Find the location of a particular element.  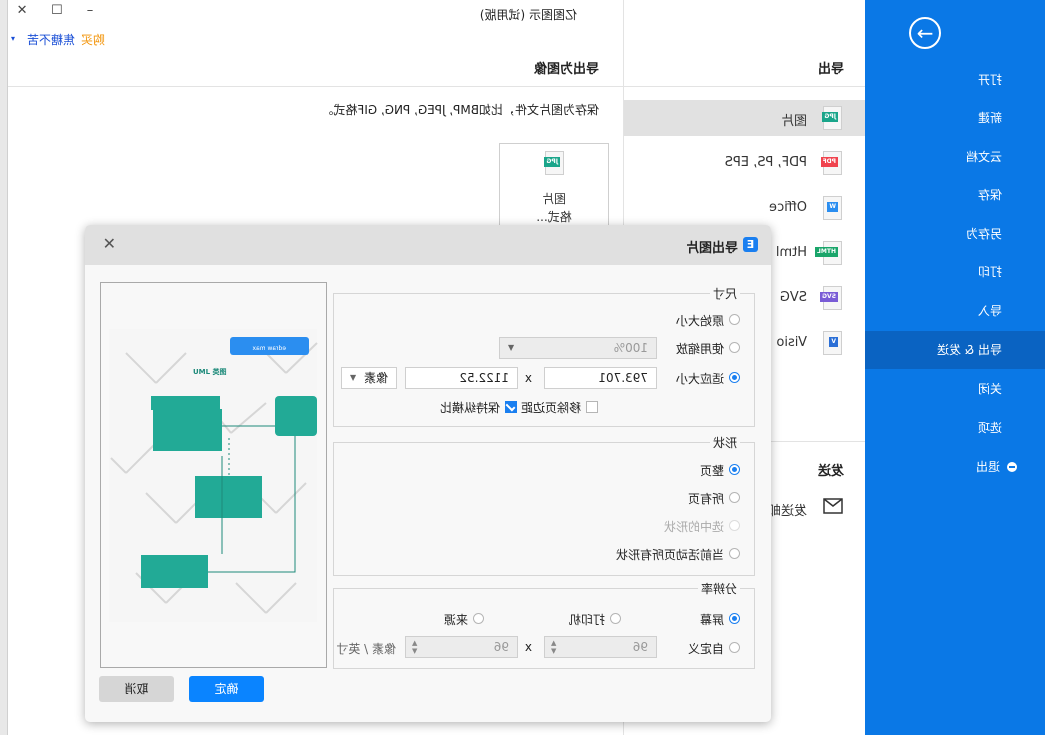

sidebar-item-save: 保存 is located at coordinates (955, 195).